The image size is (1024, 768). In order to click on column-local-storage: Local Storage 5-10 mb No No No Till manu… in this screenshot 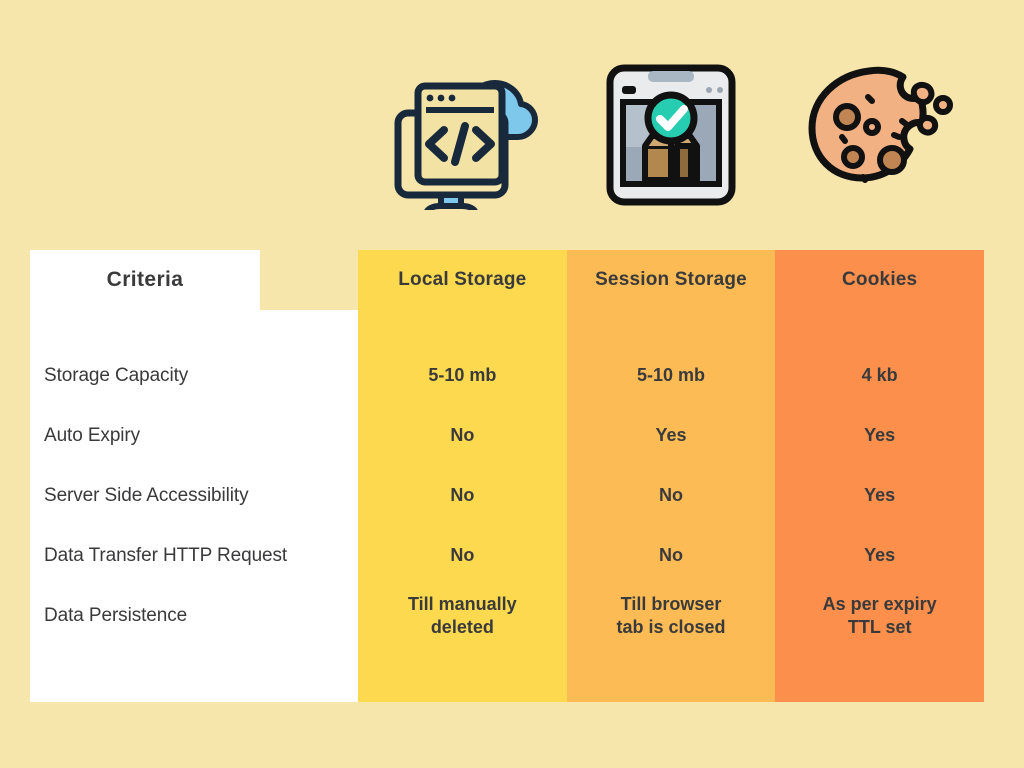, I will do `click(462, 476)`.